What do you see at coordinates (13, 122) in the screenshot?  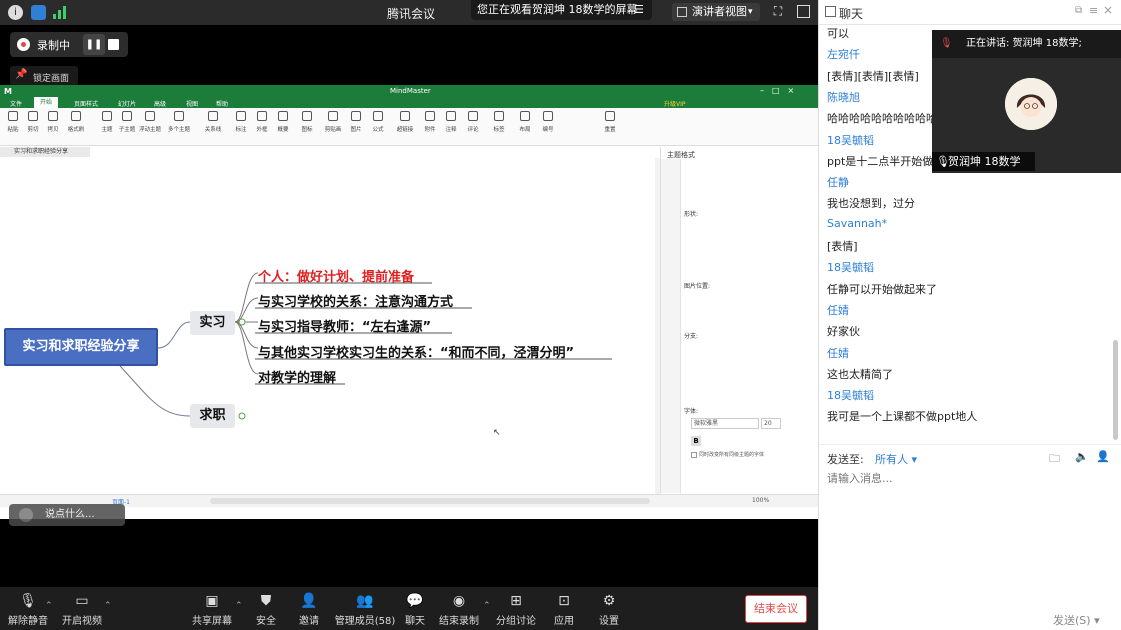 I see `ribbon-button: 粘贴` at bounding box center [13, 122].